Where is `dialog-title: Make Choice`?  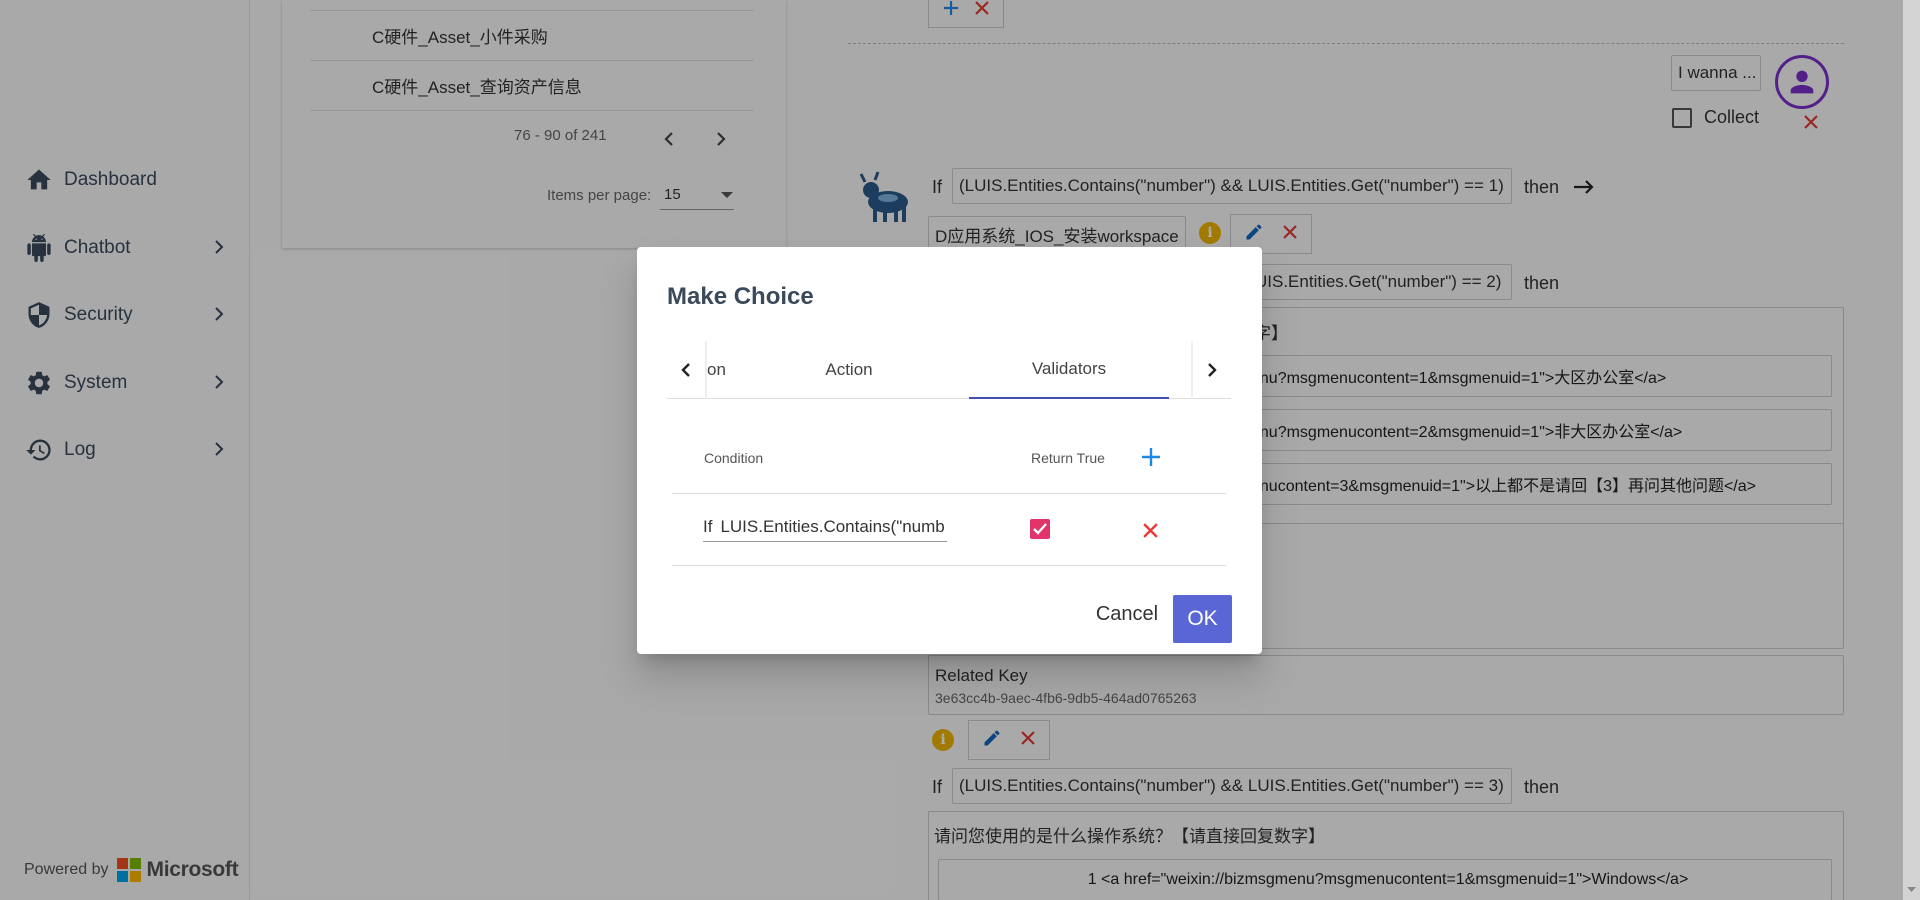 dialog-title: Make Choice is located at coordinates (740, 296).